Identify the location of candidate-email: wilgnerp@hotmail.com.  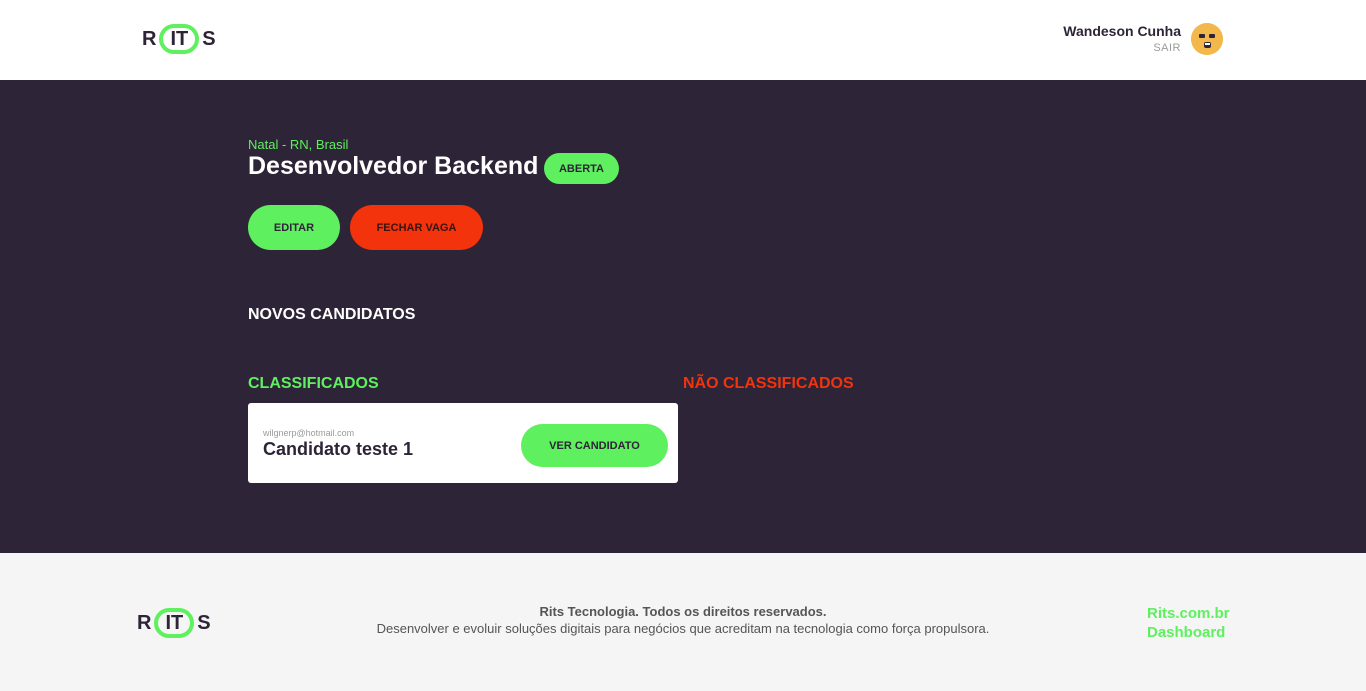
(309, 433).